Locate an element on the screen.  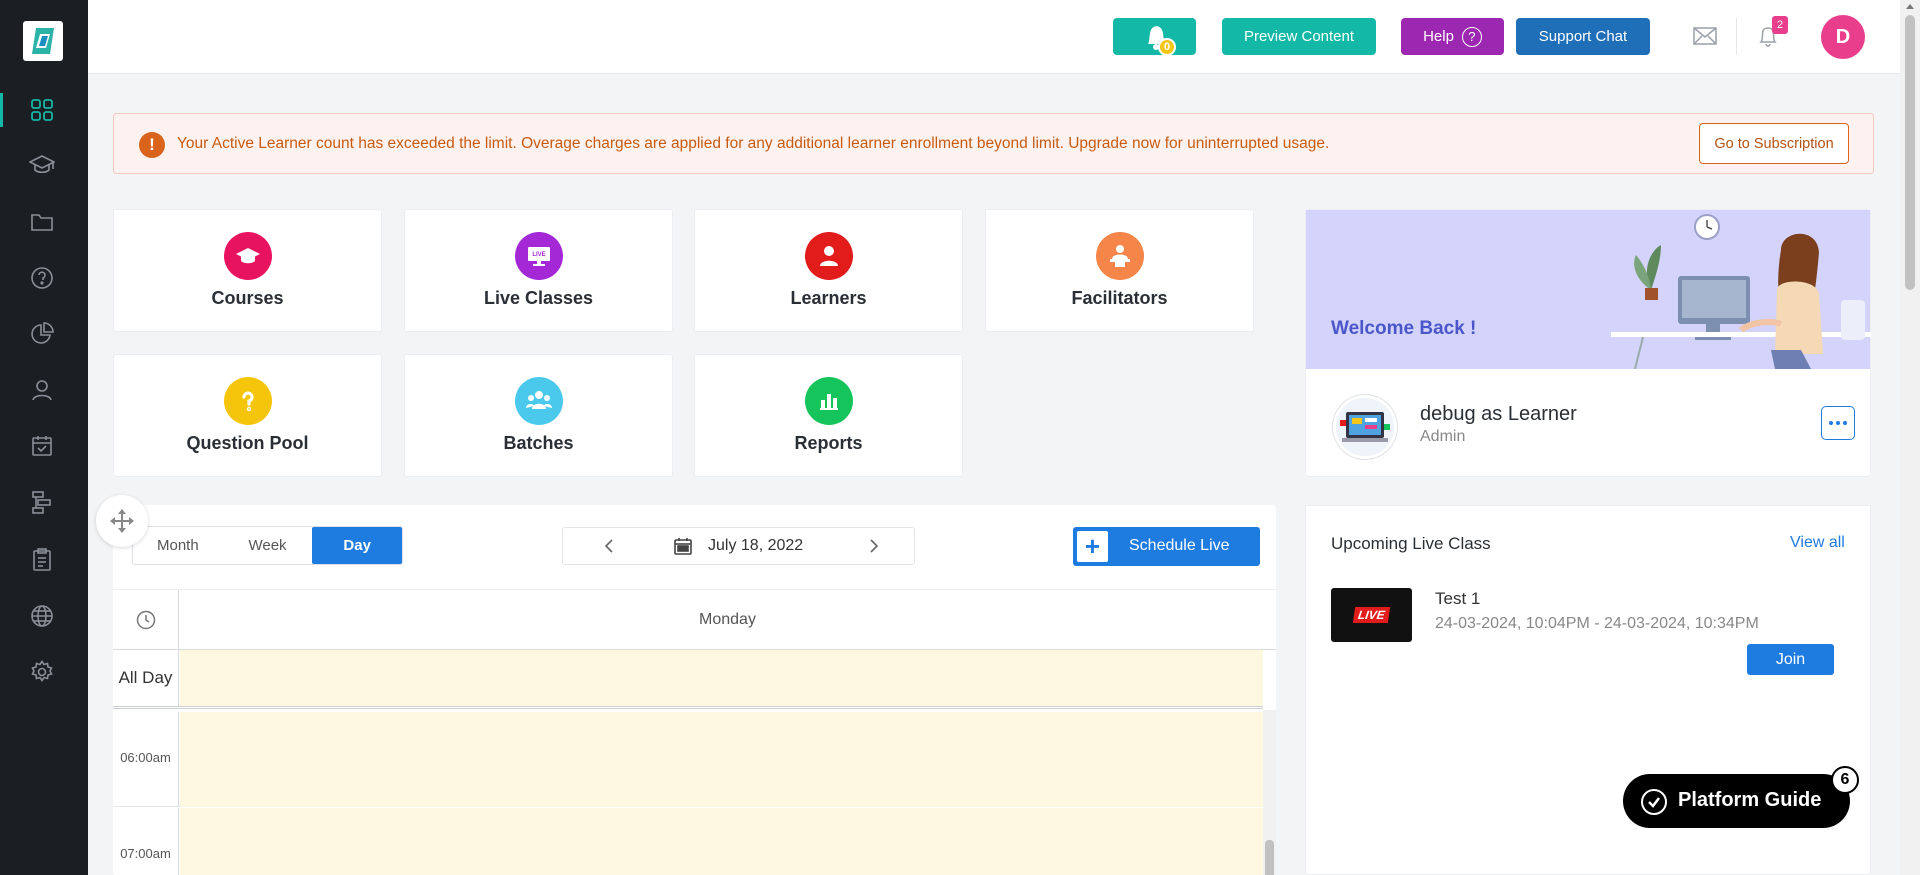
help-label: Help is located at coordinates (1438, 36).